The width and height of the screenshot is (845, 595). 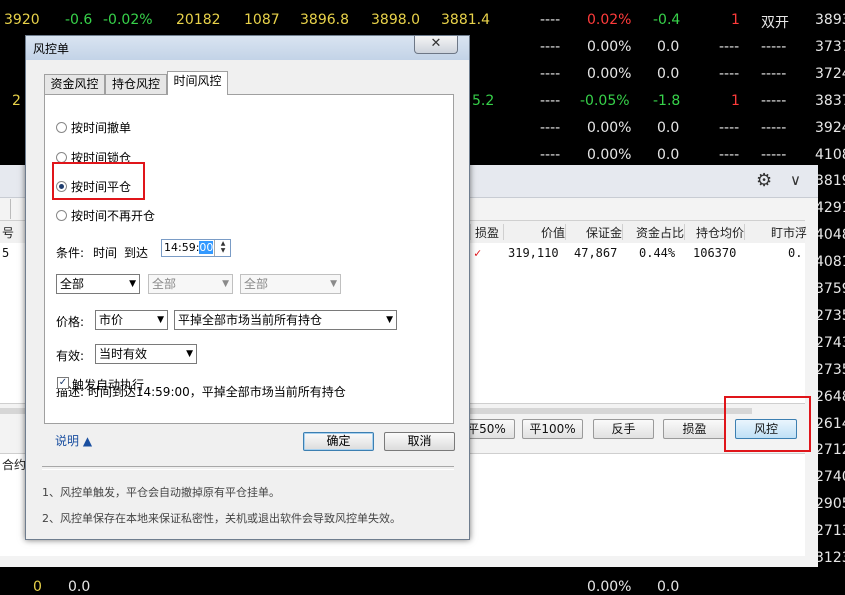 What do you see at coordinates (290, 284) in the screenshot?
I see `scope-select-3: 全部 ▼` at bounding box center [290, 284].